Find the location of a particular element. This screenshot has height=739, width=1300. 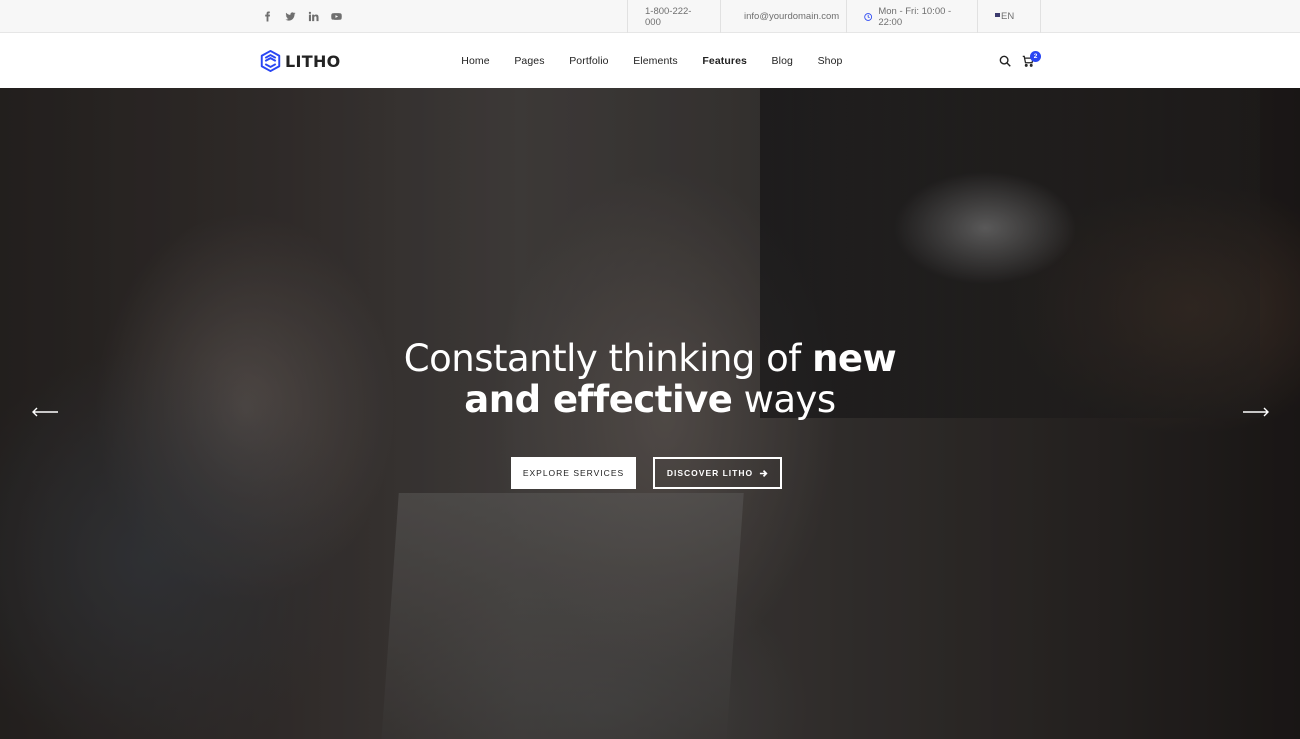

social-links is located at coordinates (302, 16).